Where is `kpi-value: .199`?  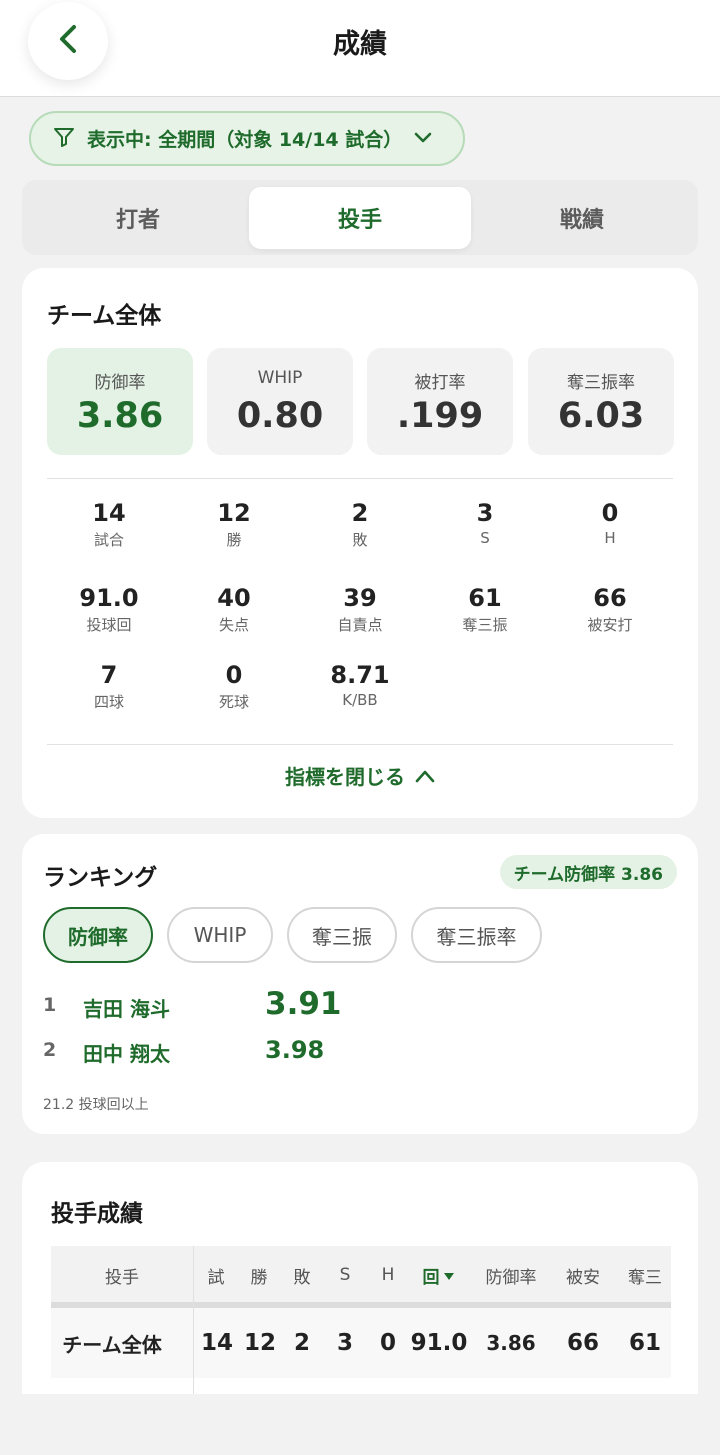 kpi-value: .199 is located at coordinates (440, 416).